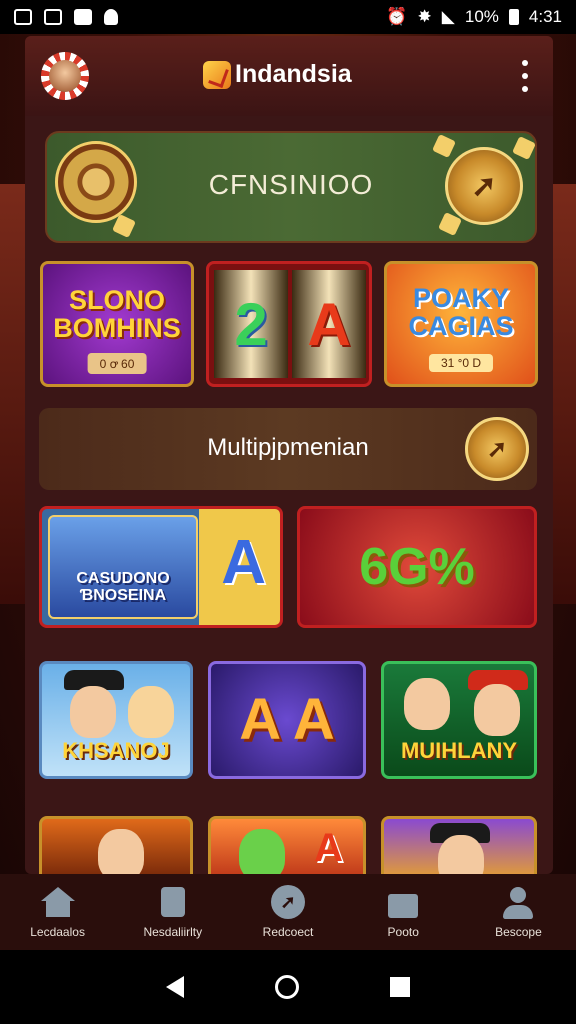 This screenshot has height=1024, width=576. Describe the element at coordinates (57, 932) in the screenshot. I see `nav-label: Lecdaalos` at that location.